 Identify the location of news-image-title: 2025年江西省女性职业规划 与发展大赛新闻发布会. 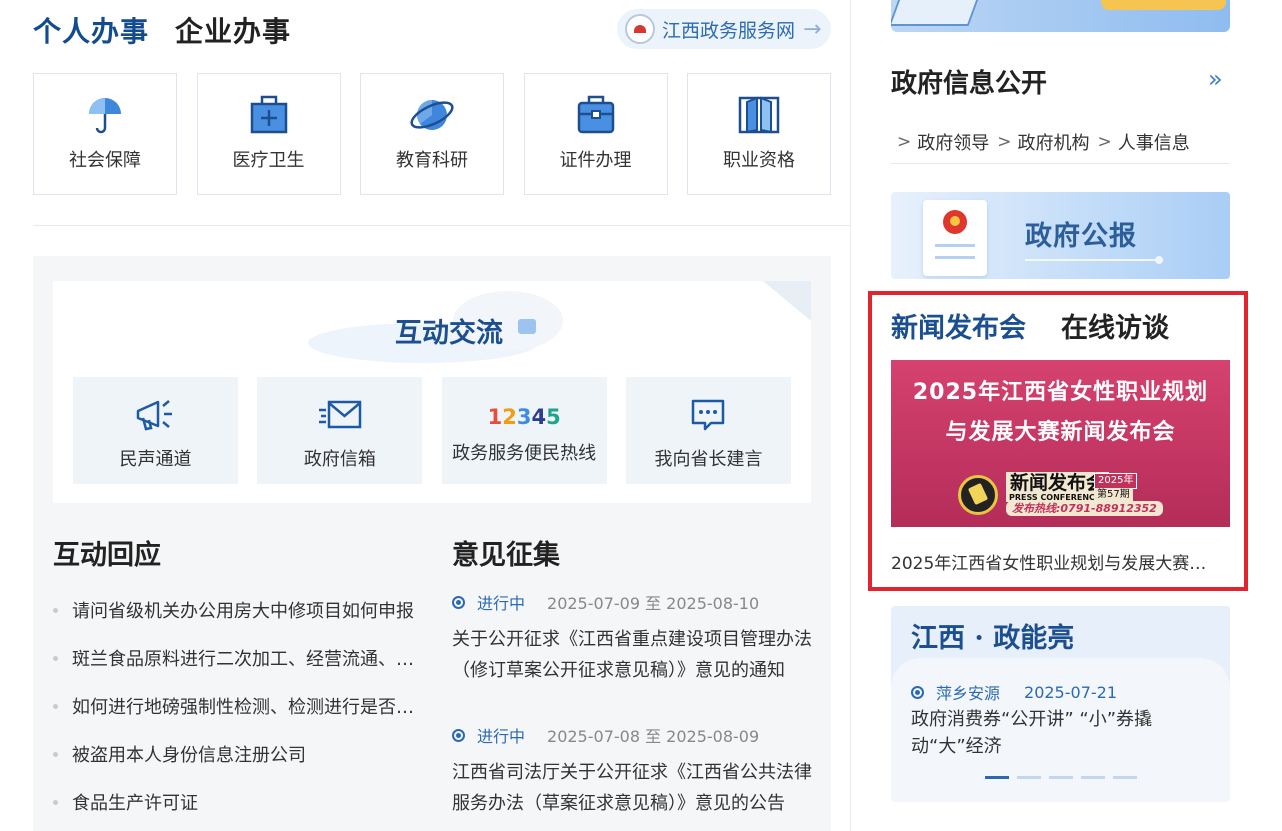
(1060, 412).